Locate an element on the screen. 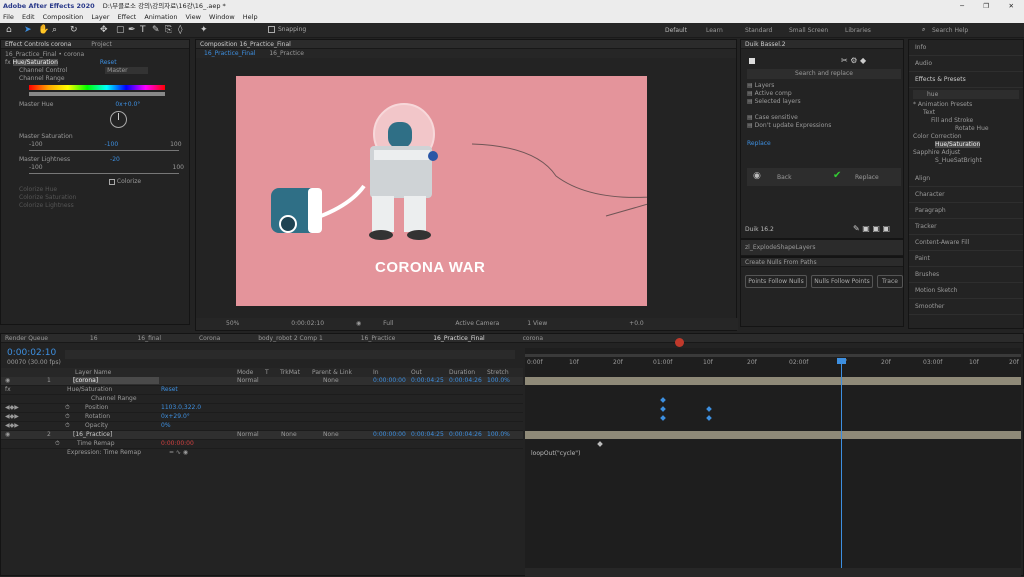 Image resolution: width=1024 pixels, height=577 pixels. search-replace-field: Search and replace is located at coordinates (824, 74).